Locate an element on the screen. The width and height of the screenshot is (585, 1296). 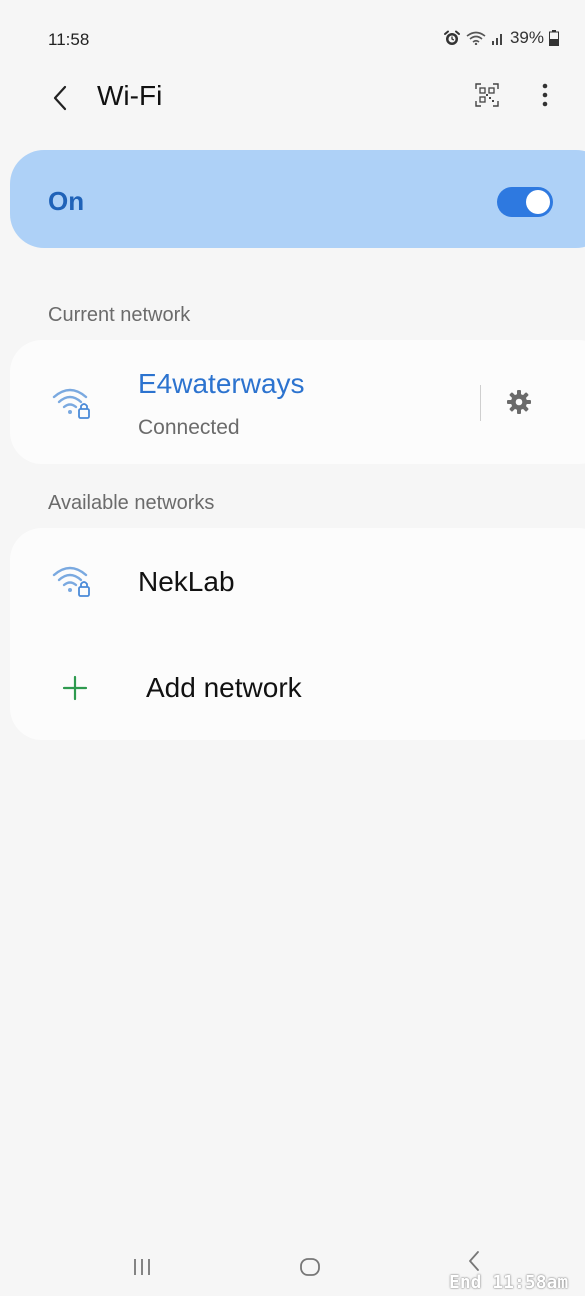
qr-code-icon is located at coordinates (487, 97).